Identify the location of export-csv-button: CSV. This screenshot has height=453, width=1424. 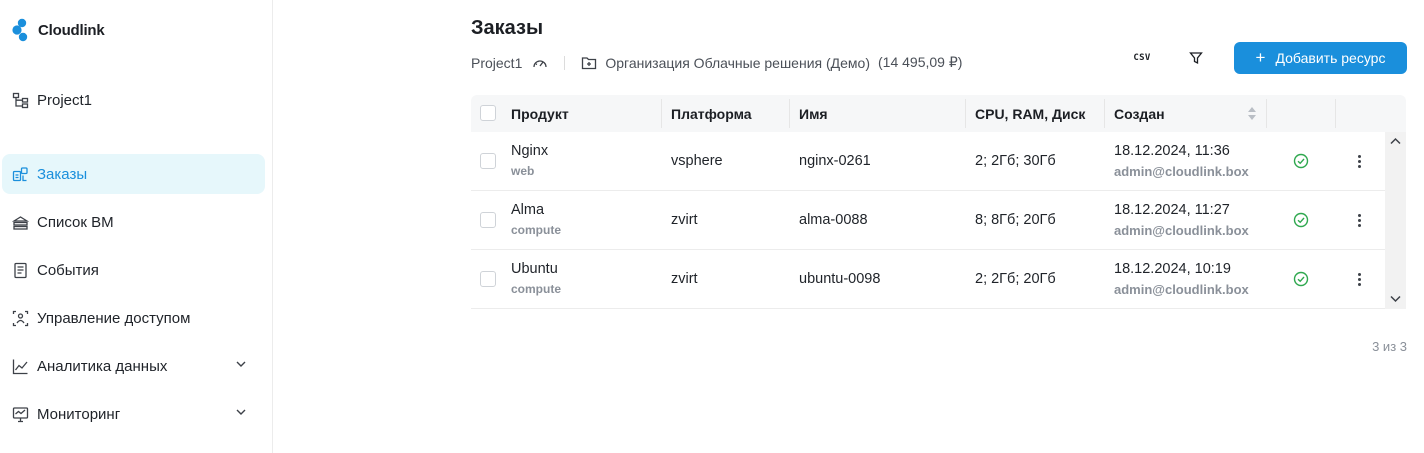
(1142, 58).